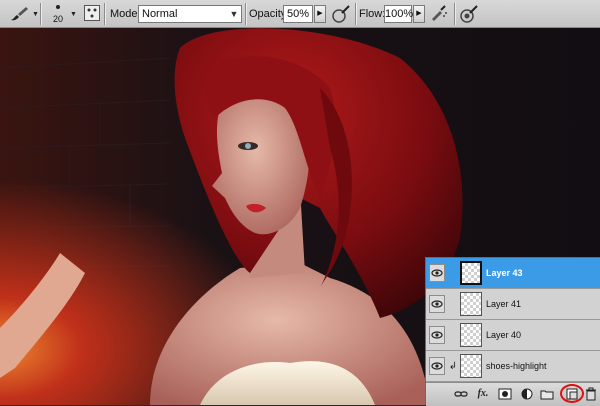 This screenshot has width=600, height=406. I want to click on brush-panel-toggle-icon, so click(92, 13).